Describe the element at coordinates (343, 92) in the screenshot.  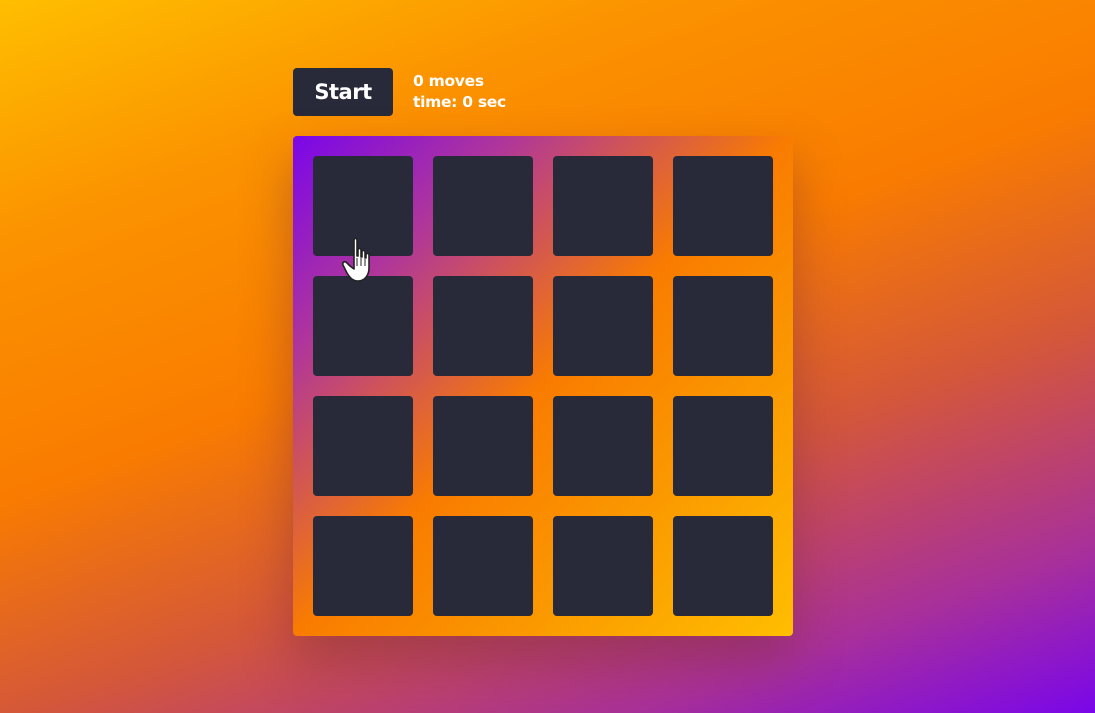
I see `start-button: Start` at that location.